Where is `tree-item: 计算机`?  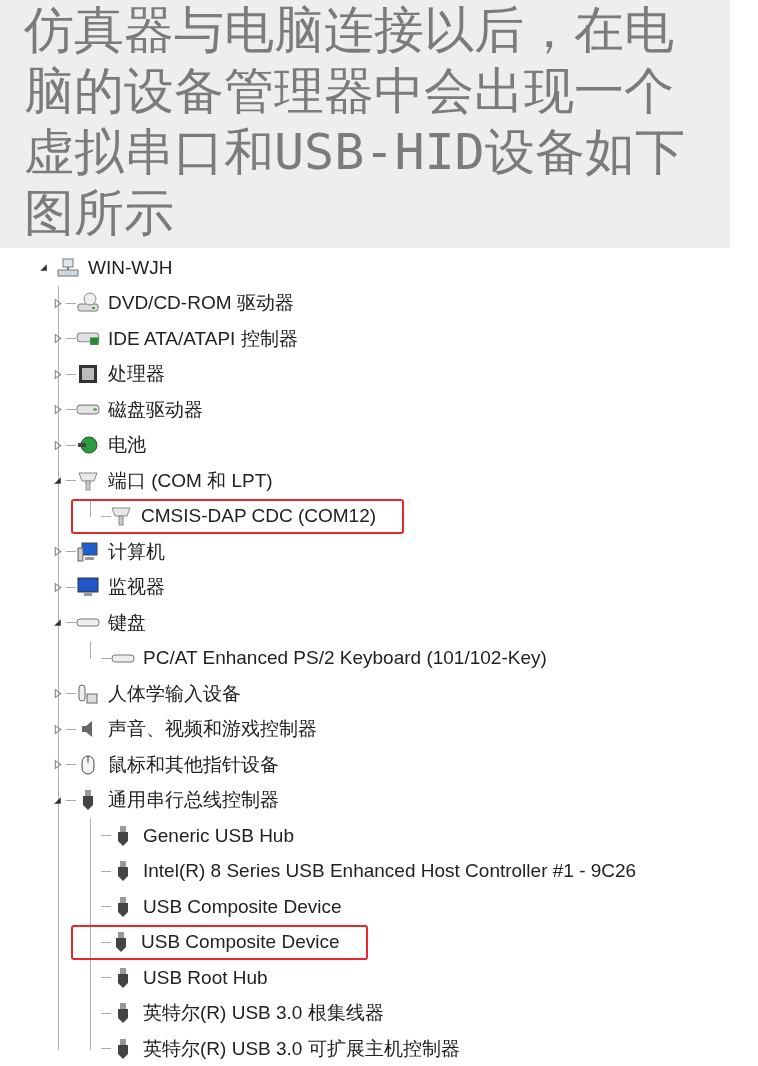 tree-item: 计算机 is located at coordinates (136, 551).